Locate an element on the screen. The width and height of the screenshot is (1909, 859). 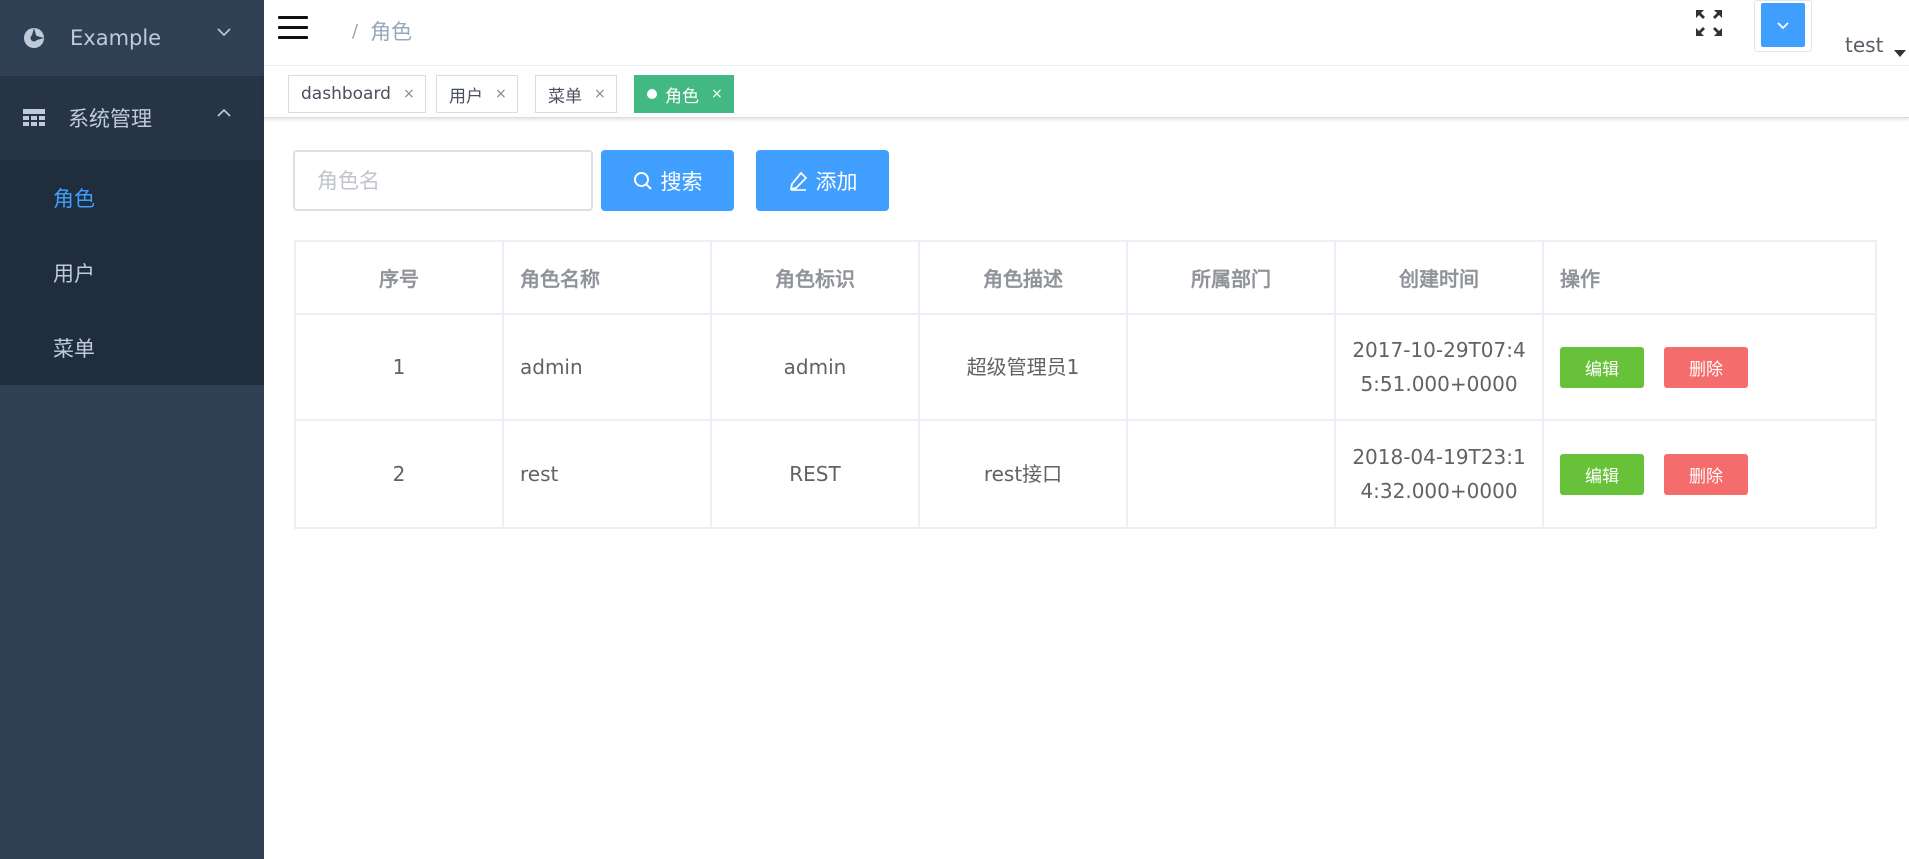
column-header-index: 序号 is located at coordinates (400, 277).